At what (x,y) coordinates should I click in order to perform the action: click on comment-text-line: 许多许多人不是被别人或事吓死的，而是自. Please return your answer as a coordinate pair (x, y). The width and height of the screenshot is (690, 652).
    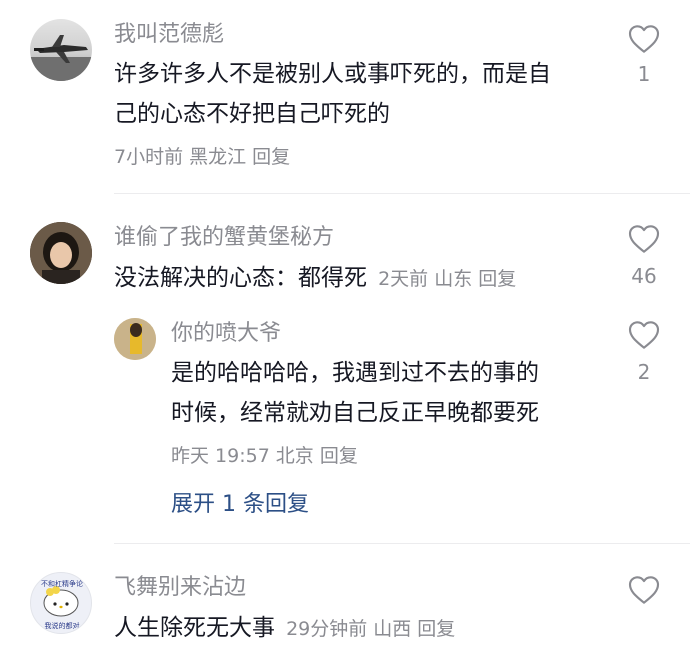
    Looking at the image, I should click on (332, 74).